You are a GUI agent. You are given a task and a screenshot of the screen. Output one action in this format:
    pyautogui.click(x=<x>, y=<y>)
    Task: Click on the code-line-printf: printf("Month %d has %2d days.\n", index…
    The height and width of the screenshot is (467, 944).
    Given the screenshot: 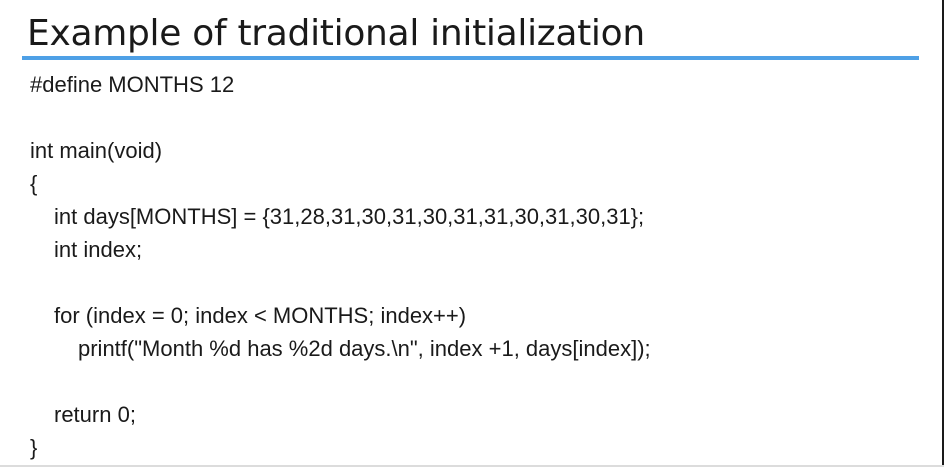 What is the action you would take?
    pyautogui.click(x=364, y=348)
    